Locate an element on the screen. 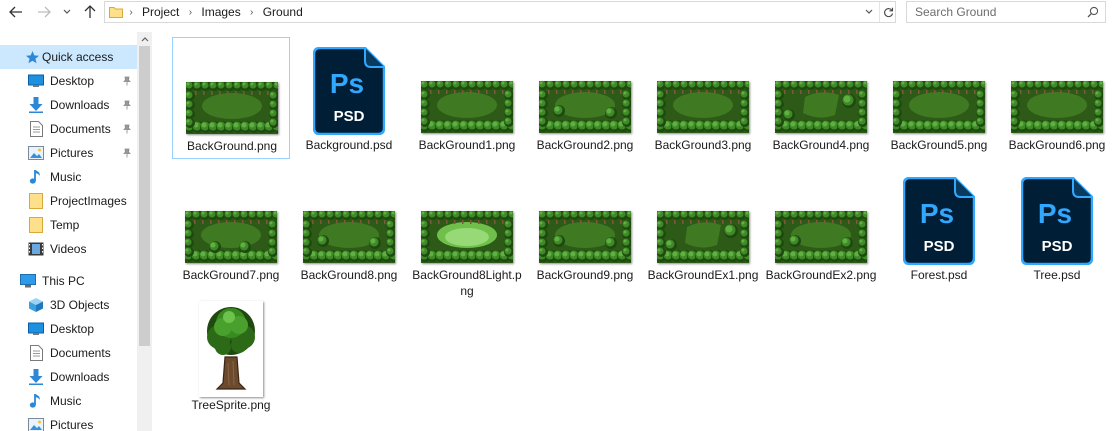  sidebar-item-desktop-pc: Desktop is located at coordinates (68, 329).